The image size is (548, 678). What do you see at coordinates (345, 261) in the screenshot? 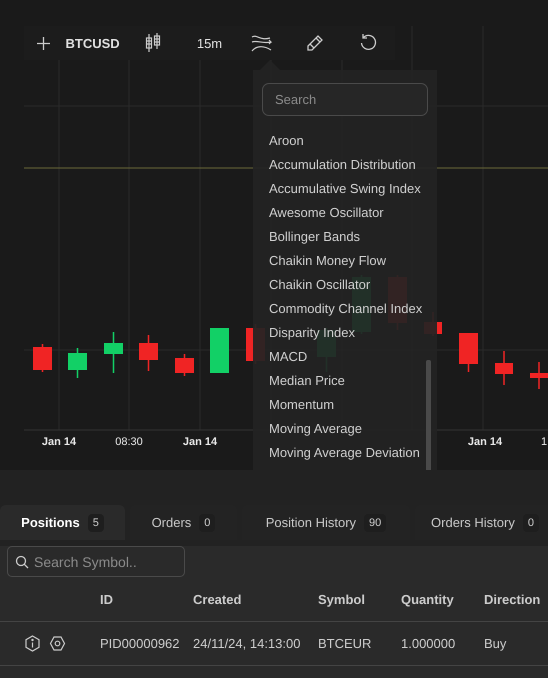
I see `menu-item: Chaikin Money Flow` at bounding box center [345, 261].